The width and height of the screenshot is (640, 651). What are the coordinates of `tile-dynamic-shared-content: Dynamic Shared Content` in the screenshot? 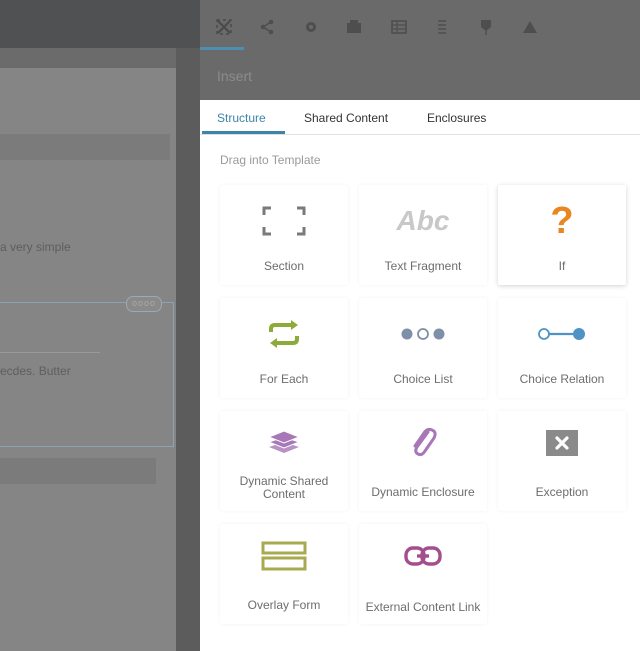 It's located at (284, 461).